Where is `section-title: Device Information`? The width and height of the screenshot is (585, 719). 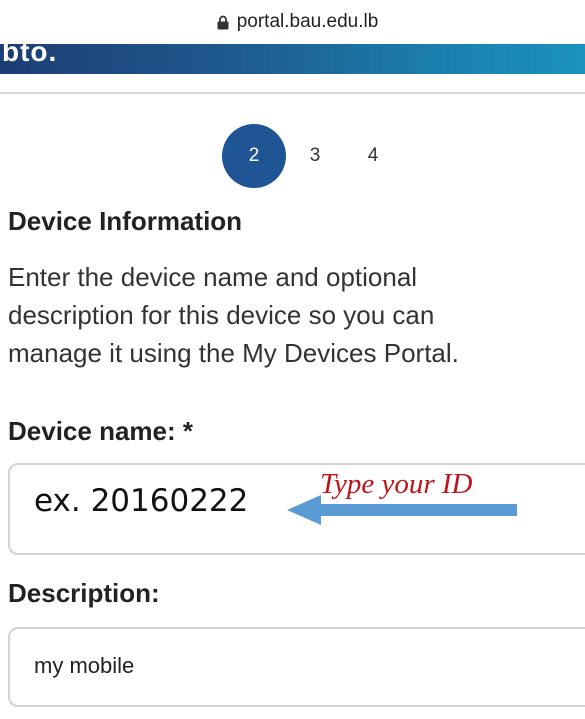 section-title: Device Information is located at coordinates (125, 221).